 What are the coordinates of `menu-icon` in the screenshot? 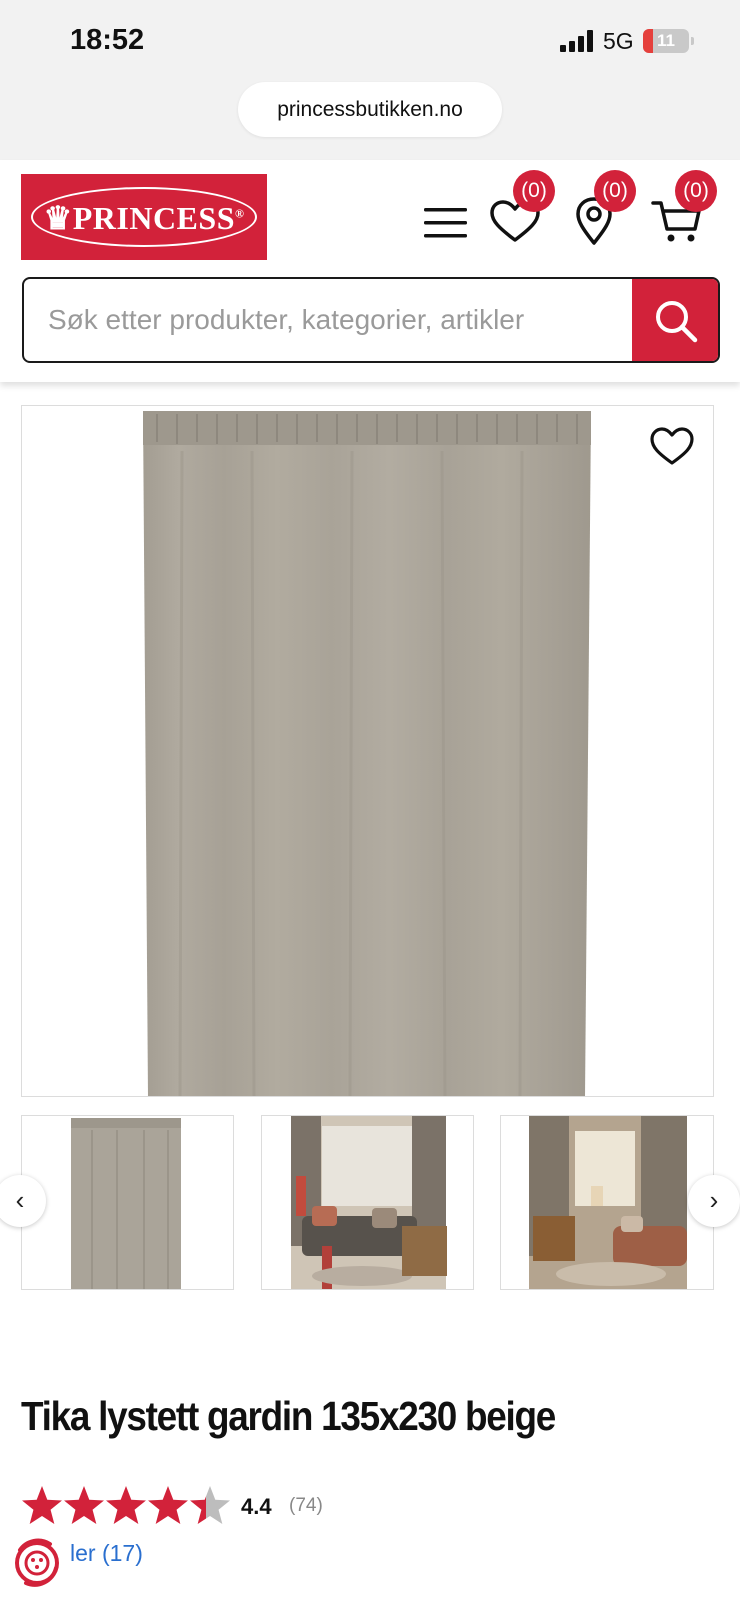 It's located at (445, 223).